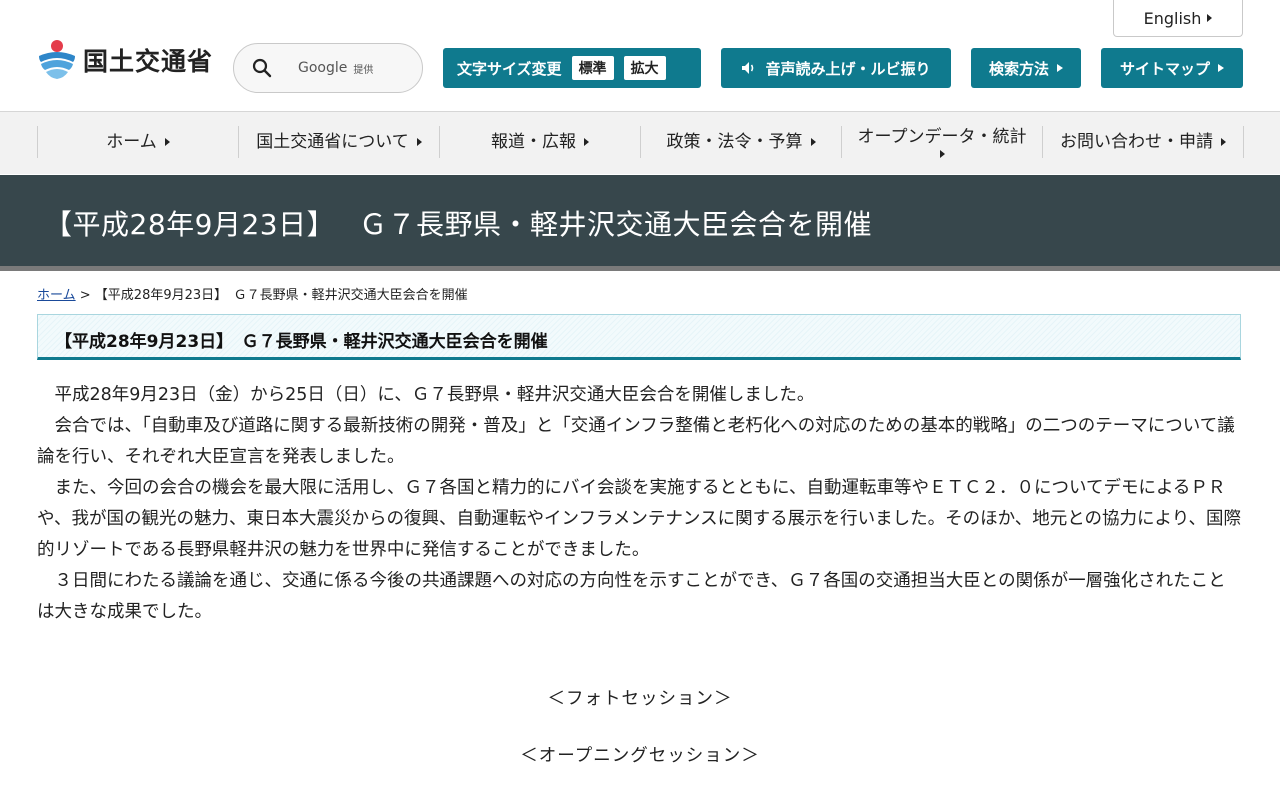 This screenshot has width=1280, height=800. What do you see at coordinates (56, 295) in the screenshot?
I see `breadcrumb-home-link: ホーム` at bounding box center [56, 295].